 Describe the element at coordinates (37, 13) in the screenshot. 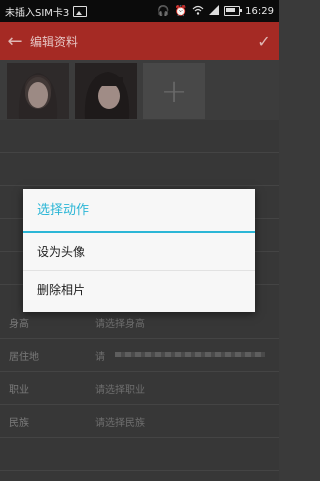

I see `carrier-label: 未插入SIM卡3` at that location.